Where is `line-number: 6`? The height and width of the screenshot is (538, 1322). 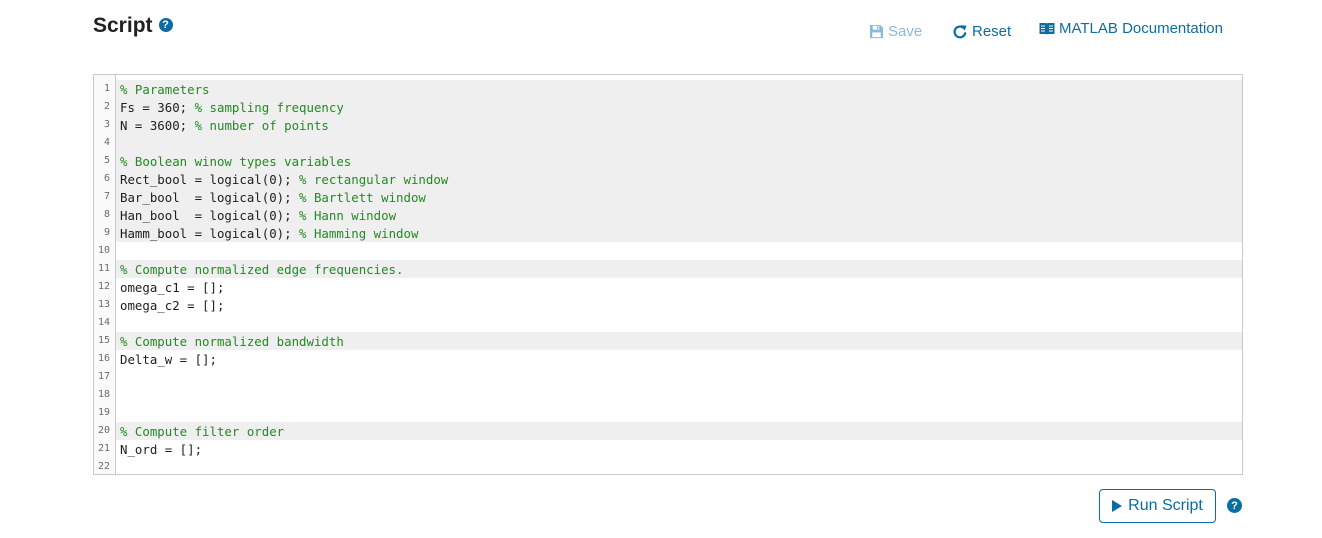 line-number: 6 is located at coordinates (105, 179).